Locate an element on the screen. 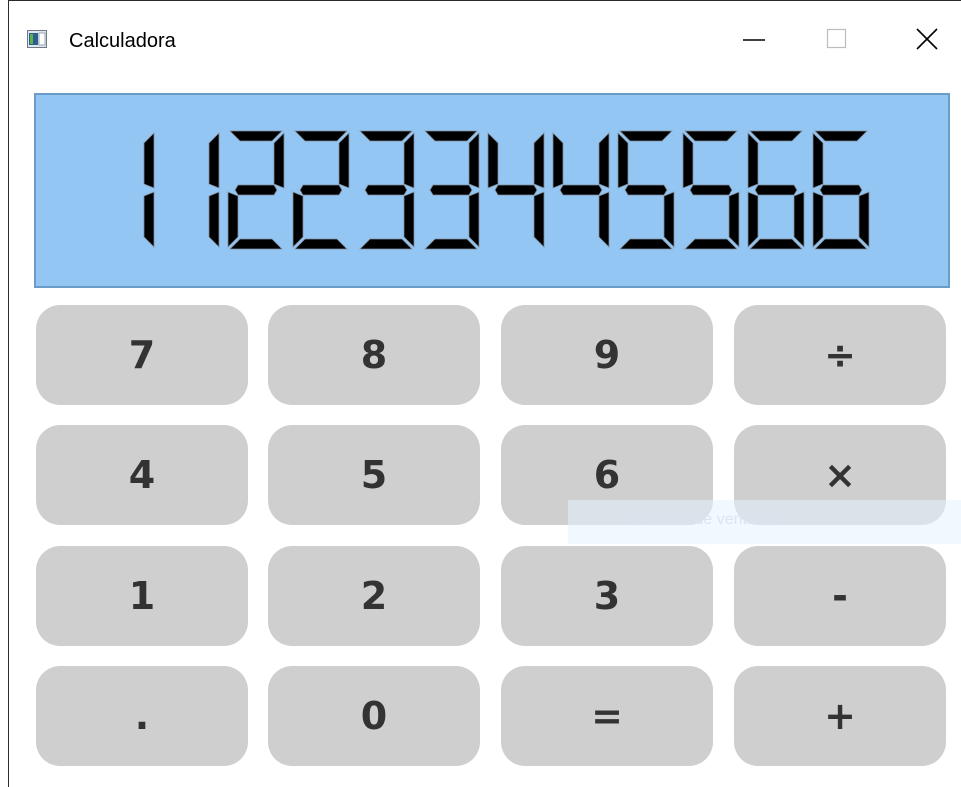  close-button is located at coordinates (926, 41).